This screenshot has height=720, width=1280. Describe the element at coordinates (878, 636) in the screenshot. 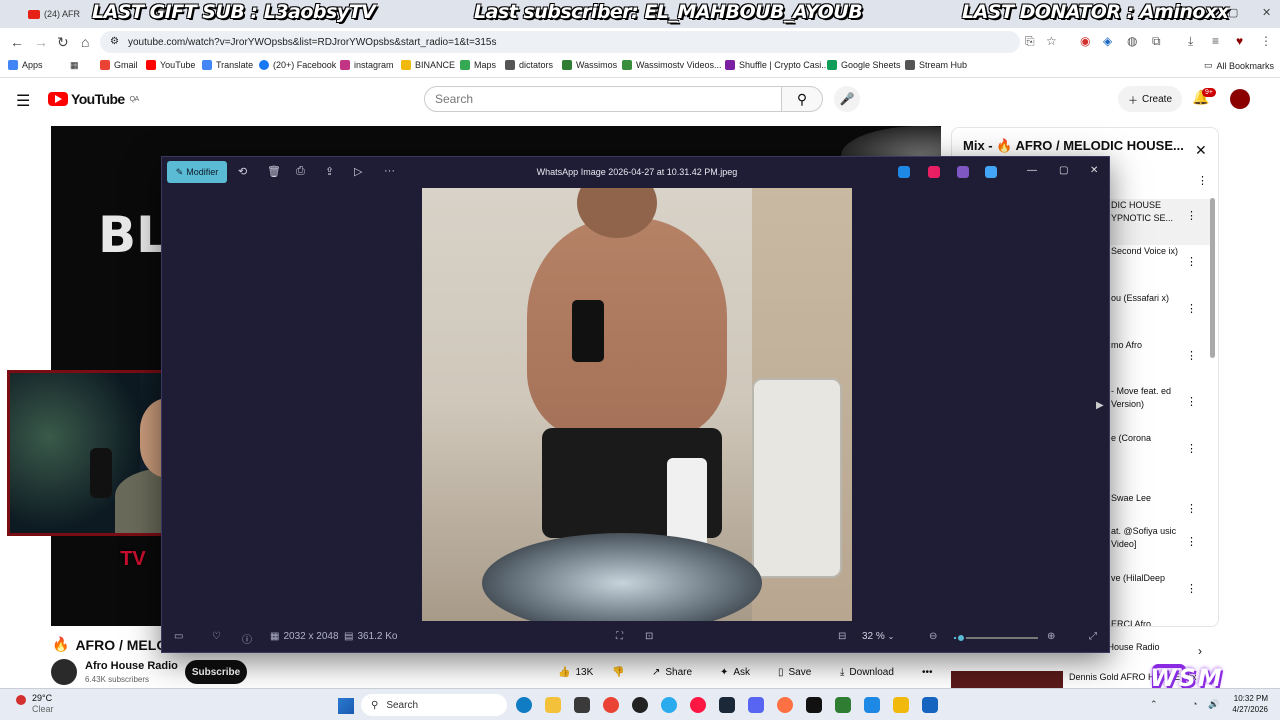

I see `zoom-level: 32 % ⌄` at that location.